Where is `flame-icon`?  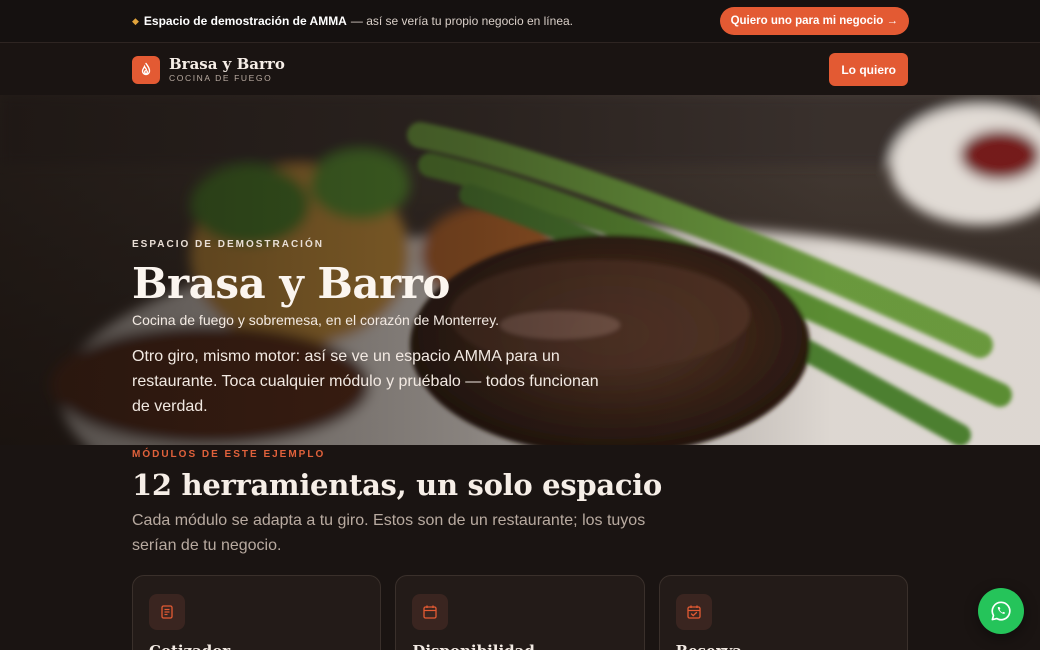 flame-icon is located at coordinates (146, 69).